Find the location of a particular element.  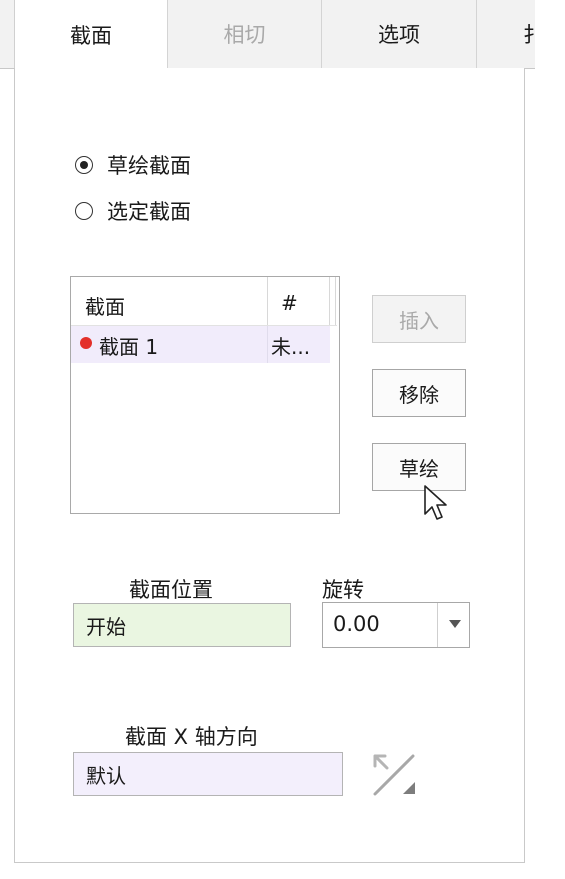

radio-sketched-section: 草绘截面 is located at coordinates (133, 165).